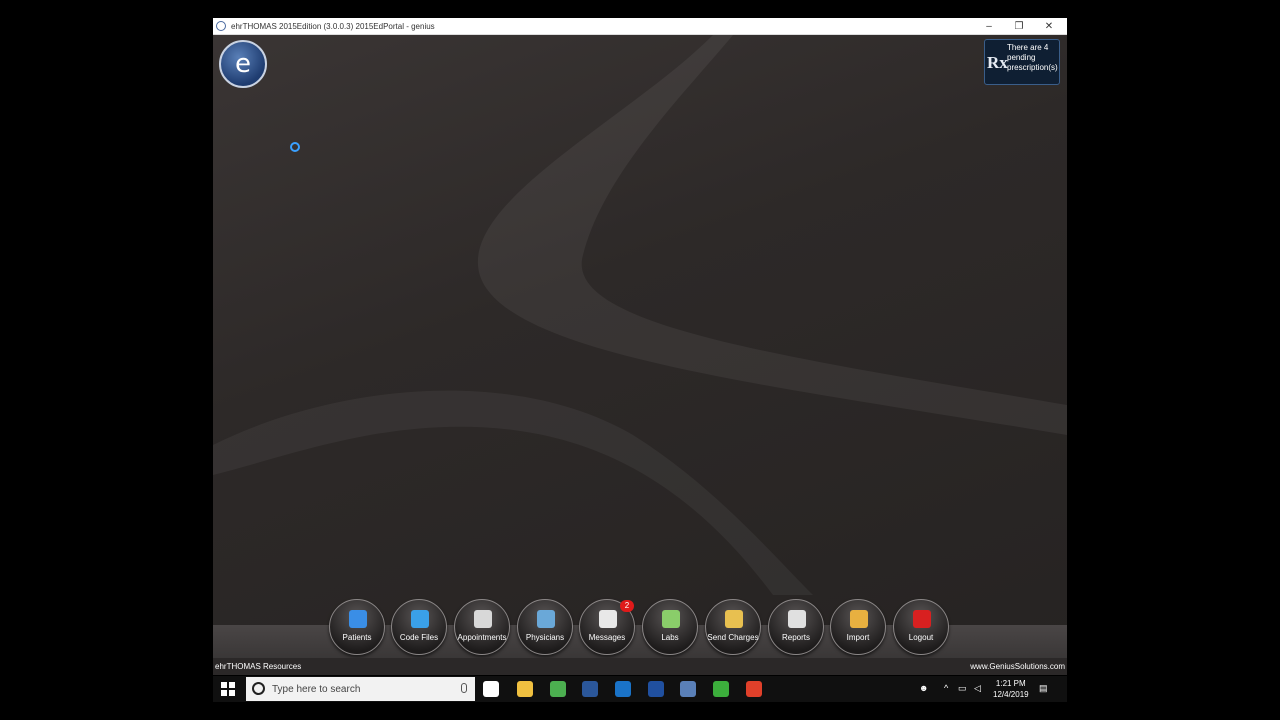 This screenshot has height=720, width=1280. I want to click on send-charges-icon, so click(734, 619).